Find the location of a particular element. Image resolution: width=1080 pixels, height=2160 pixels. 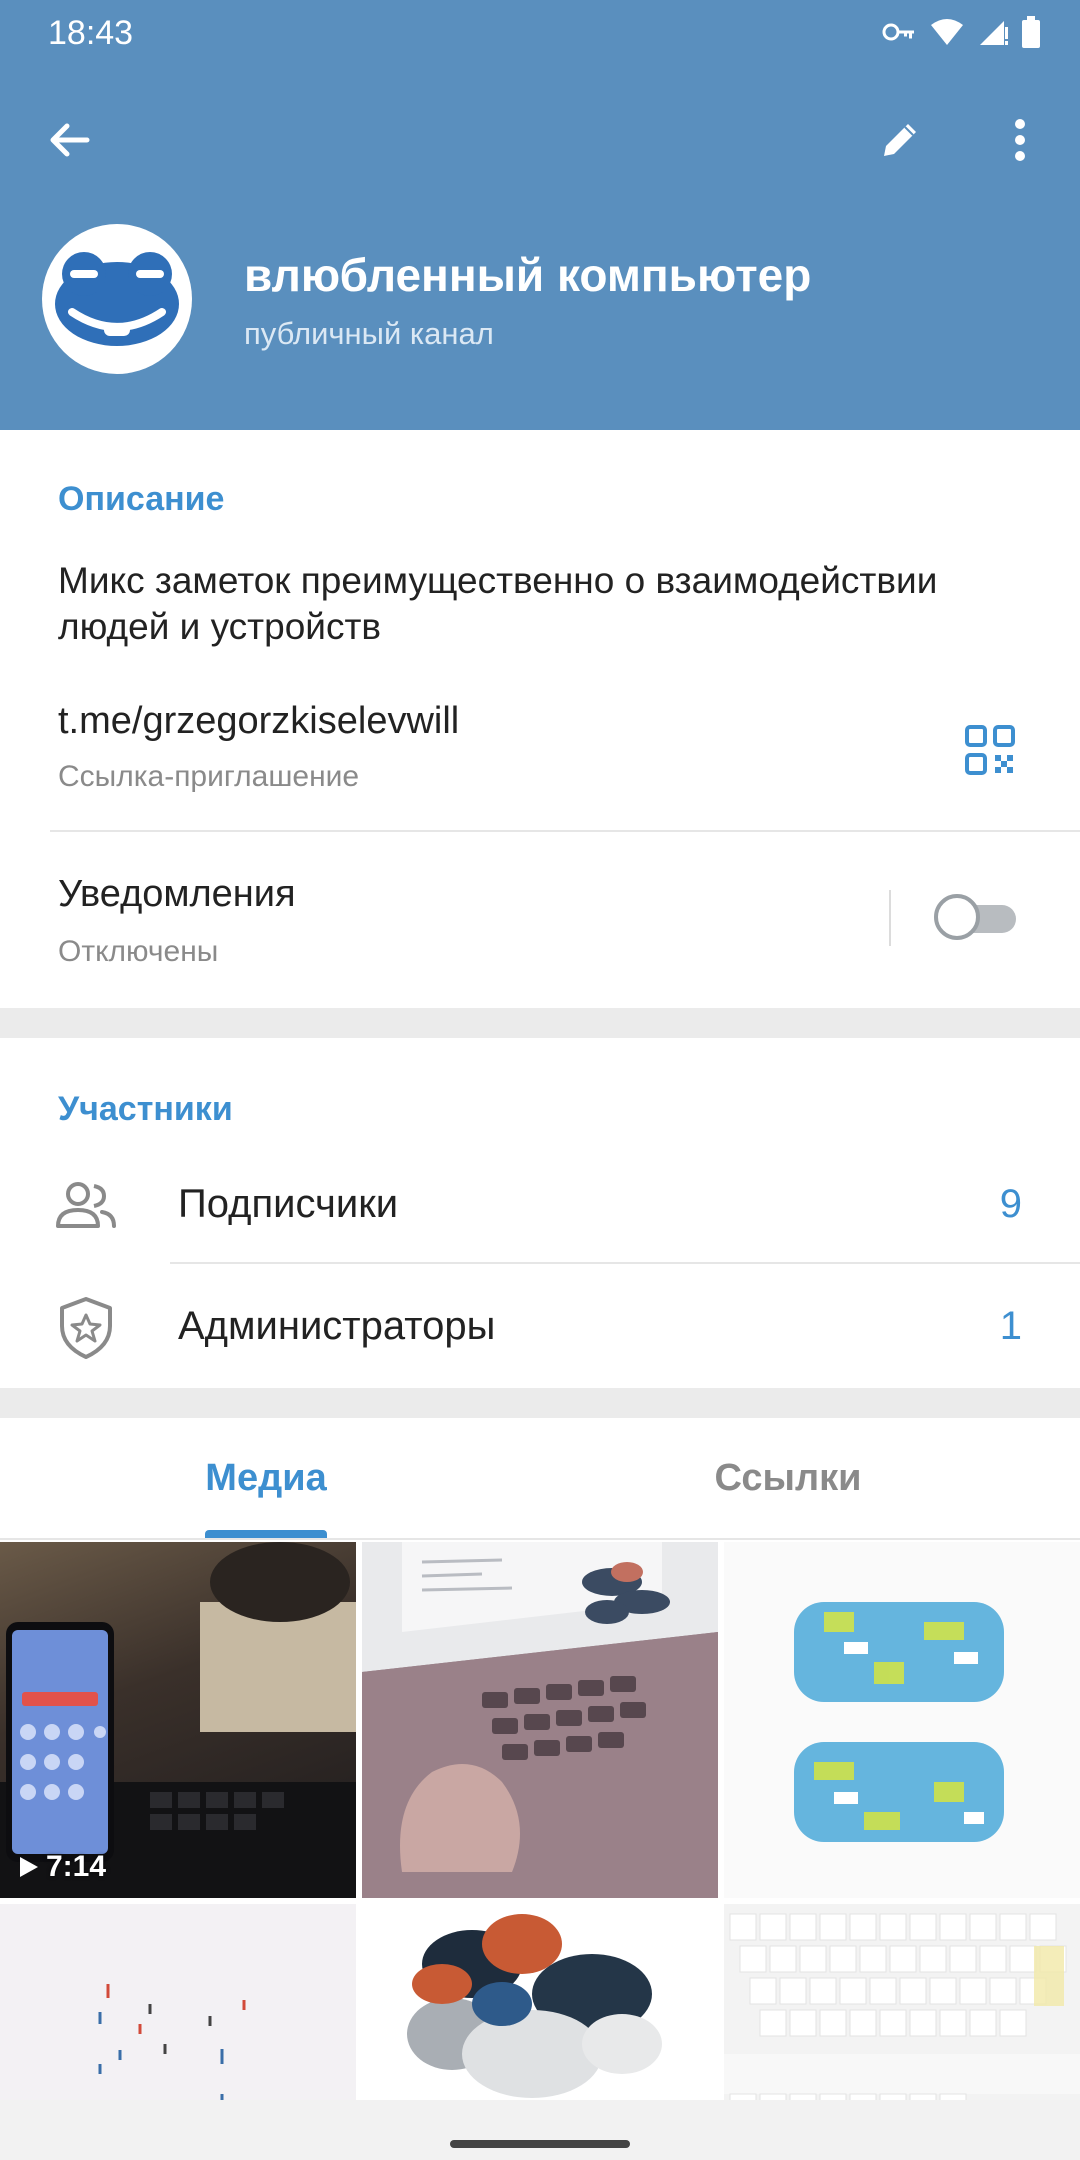

arrow-left-icon is located at coordinates (70, 140).